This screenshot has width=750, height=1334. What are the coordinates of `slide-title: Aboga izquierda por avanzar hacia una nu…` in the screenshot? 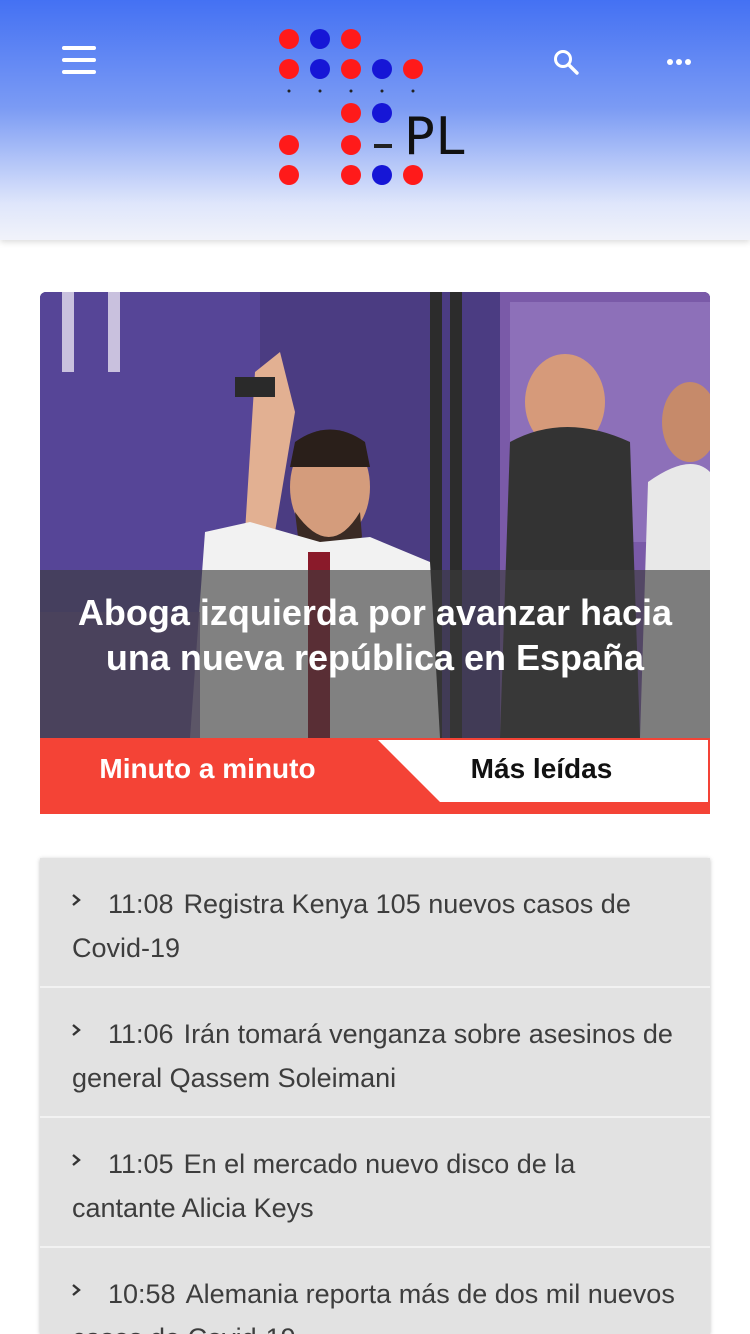 It's located at (375, 635).